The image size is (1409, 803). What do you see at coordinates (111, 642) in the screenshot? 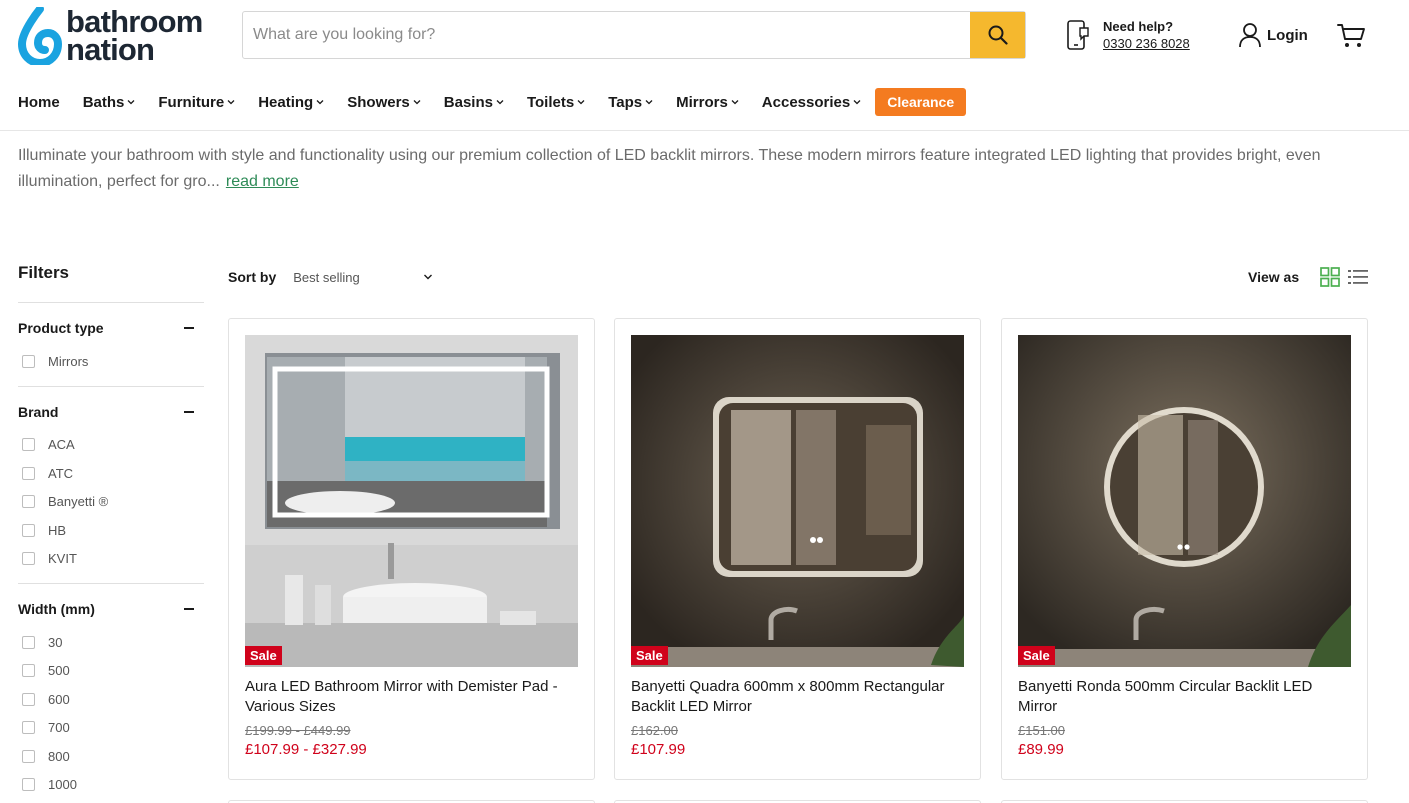
I see `filter-option: 30` at bounding box center [111, 642].